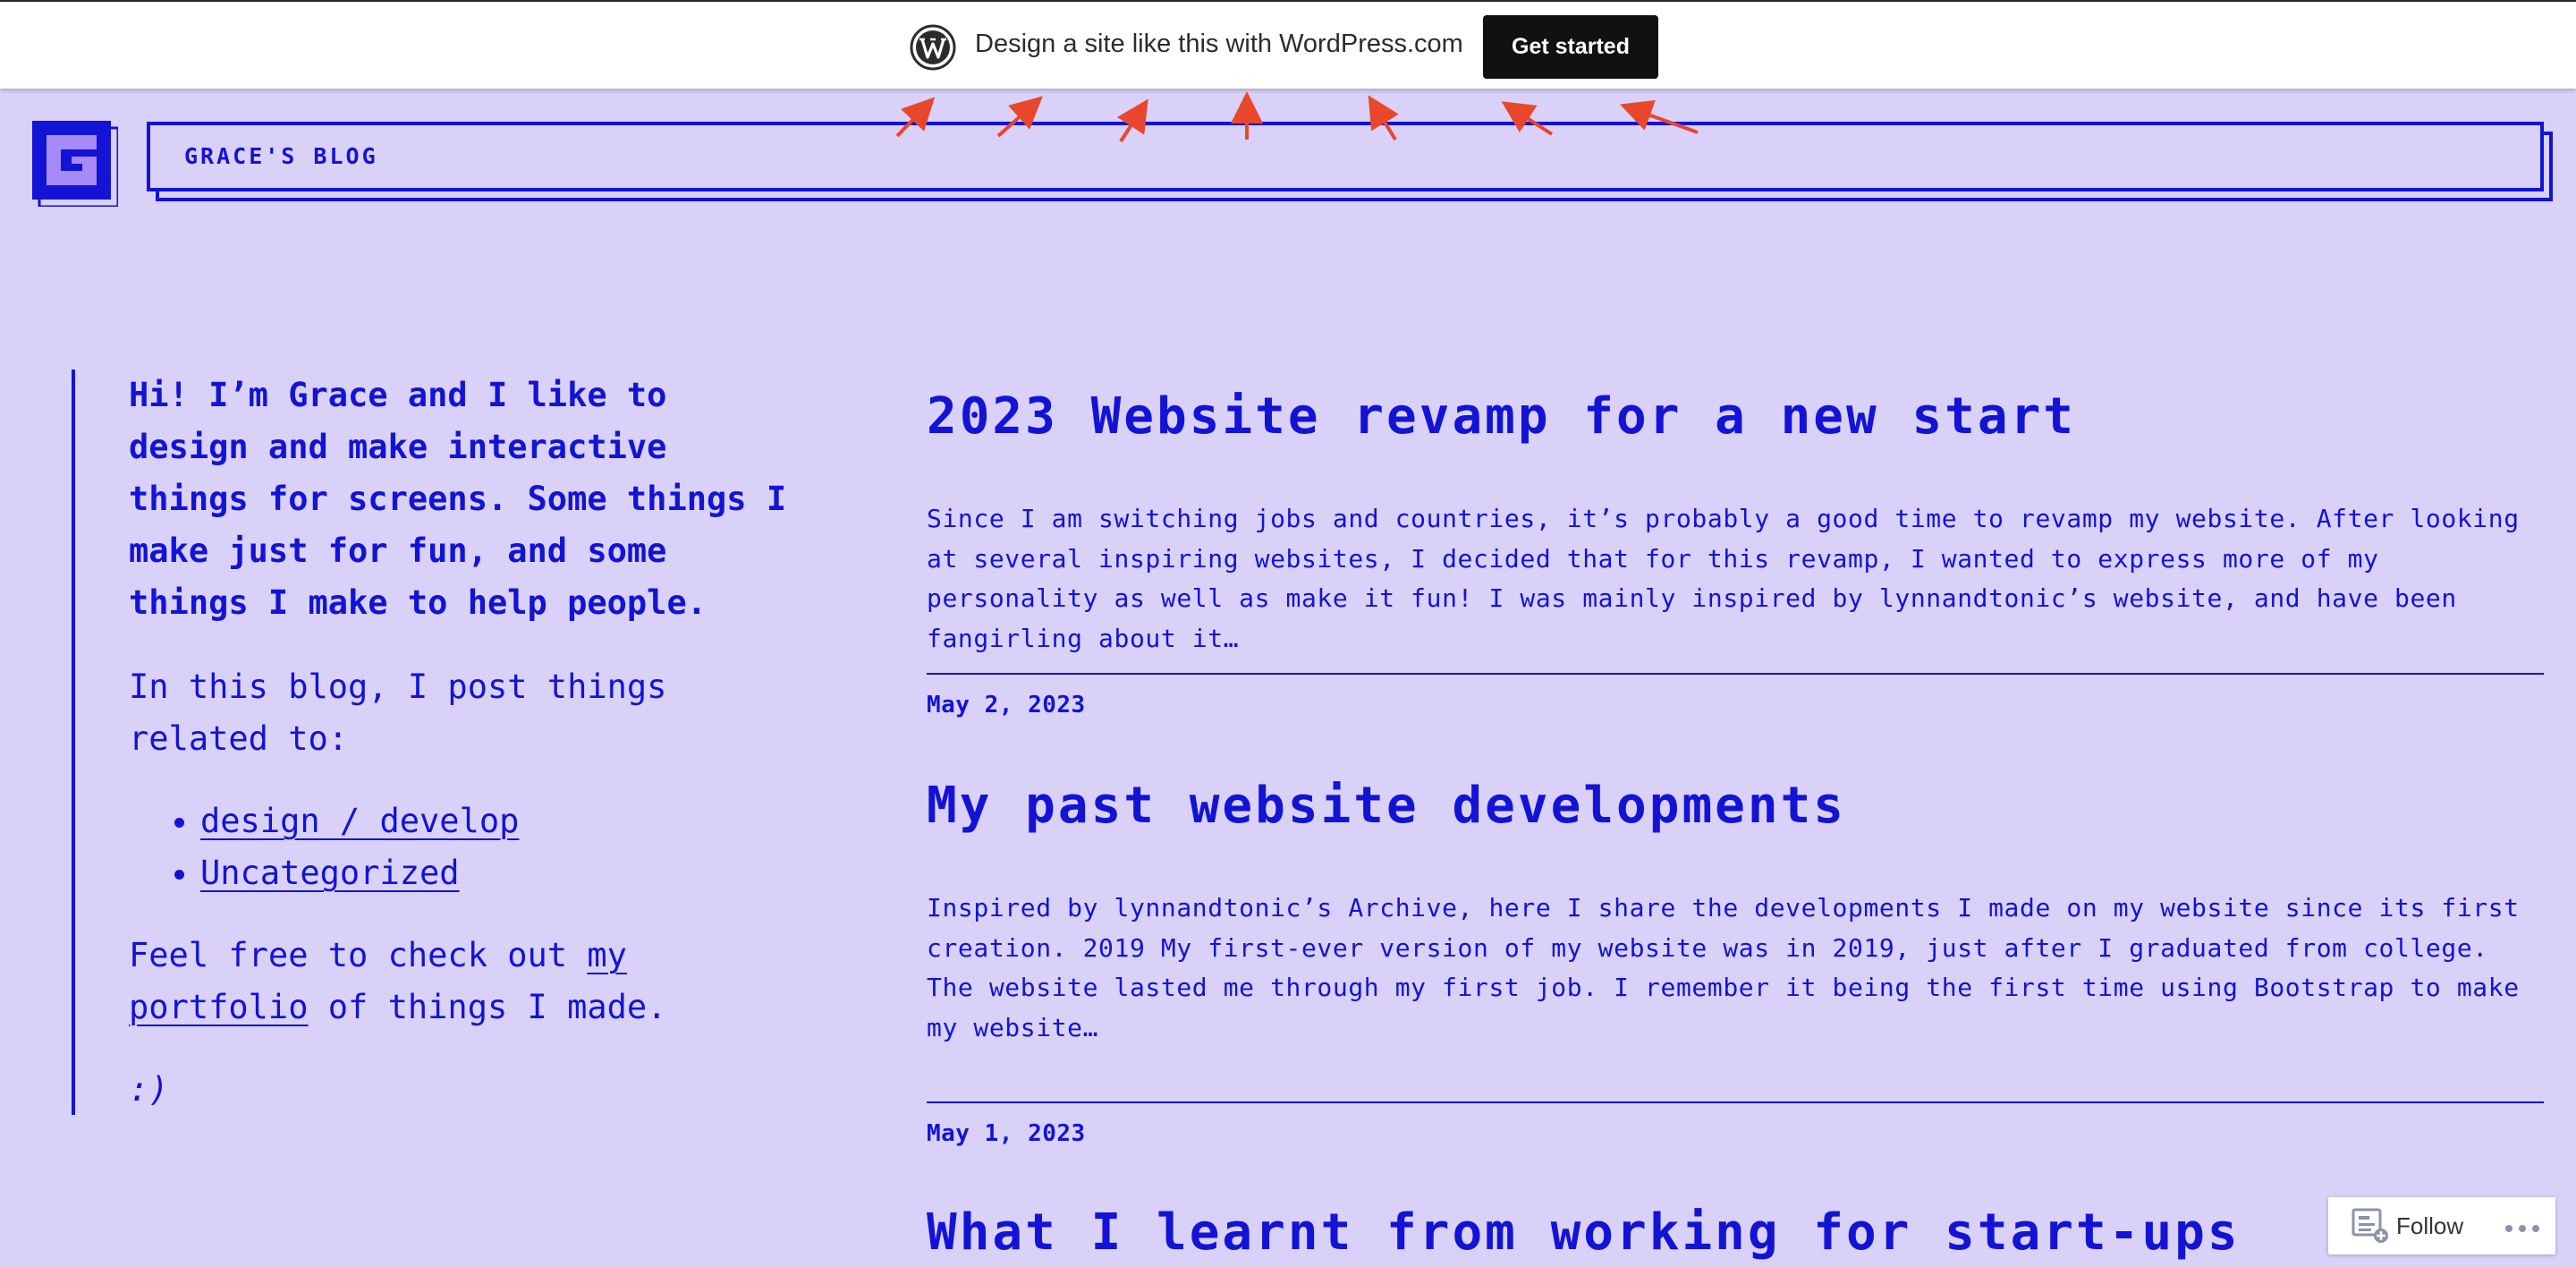 This screenshot has height=1267, width=2576. Describe the element at coordinates (358, 955) in the screenshot. I see `portfolio-prefix: Feel free to check out` at that location.